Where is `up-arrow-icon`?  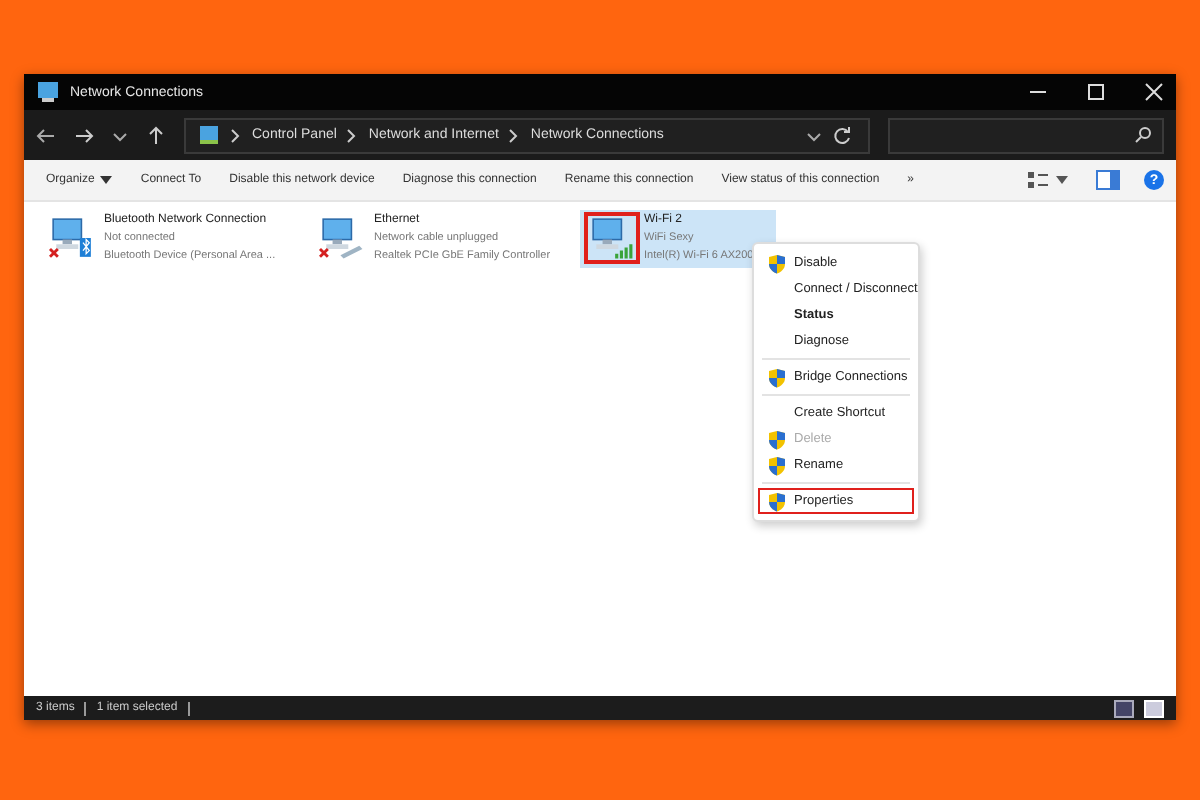
up-arrow-icon is located at coordinates (156, 135).